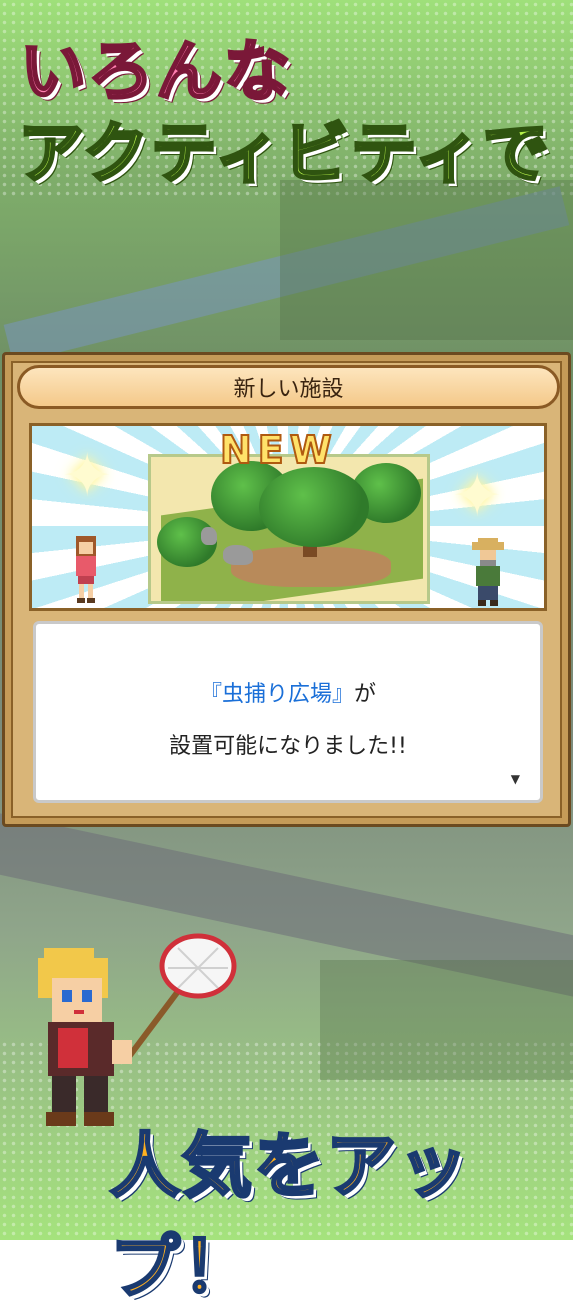 This screenshot has height=1312, width=573. Describe the element at coordinates (426, 260) in the screenshot. I see `map-field` at that location.